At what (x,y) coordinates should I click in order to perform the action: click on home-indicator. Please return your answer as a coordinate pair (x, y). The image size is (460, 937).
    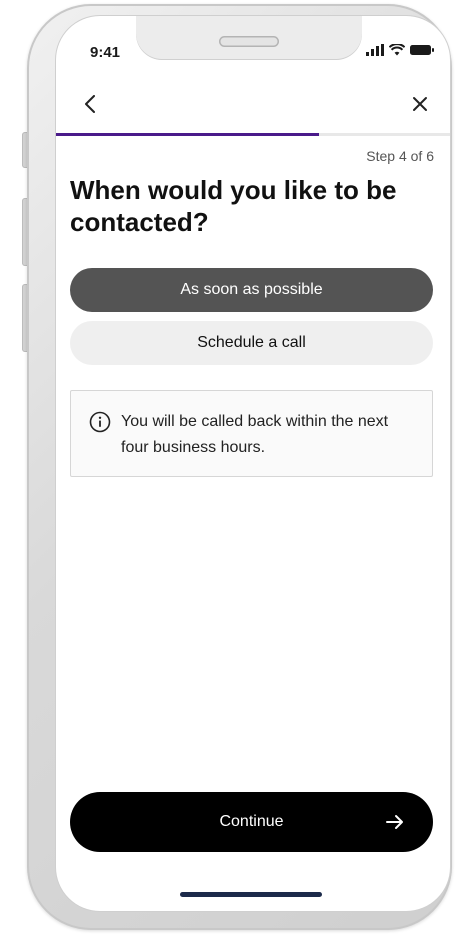
    Looking at the image, I should click on (251, 894).